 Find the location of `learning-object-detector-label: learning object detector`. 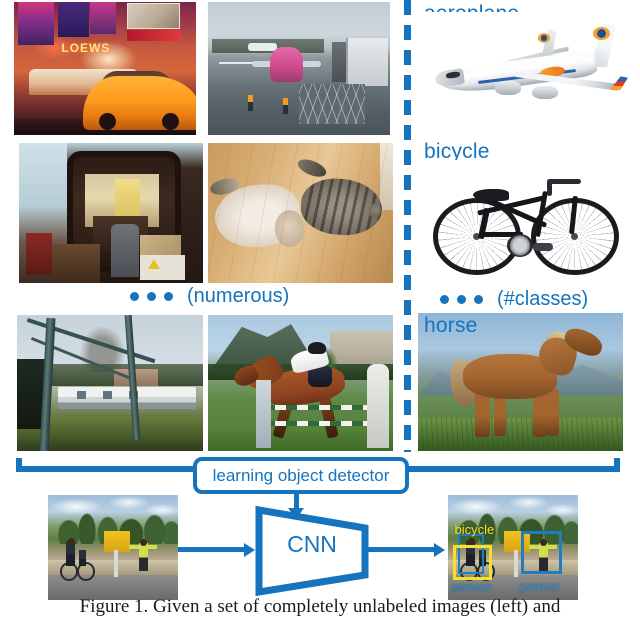

learning-object-detector-label: learning object detector is located at coordinates (301, 475).